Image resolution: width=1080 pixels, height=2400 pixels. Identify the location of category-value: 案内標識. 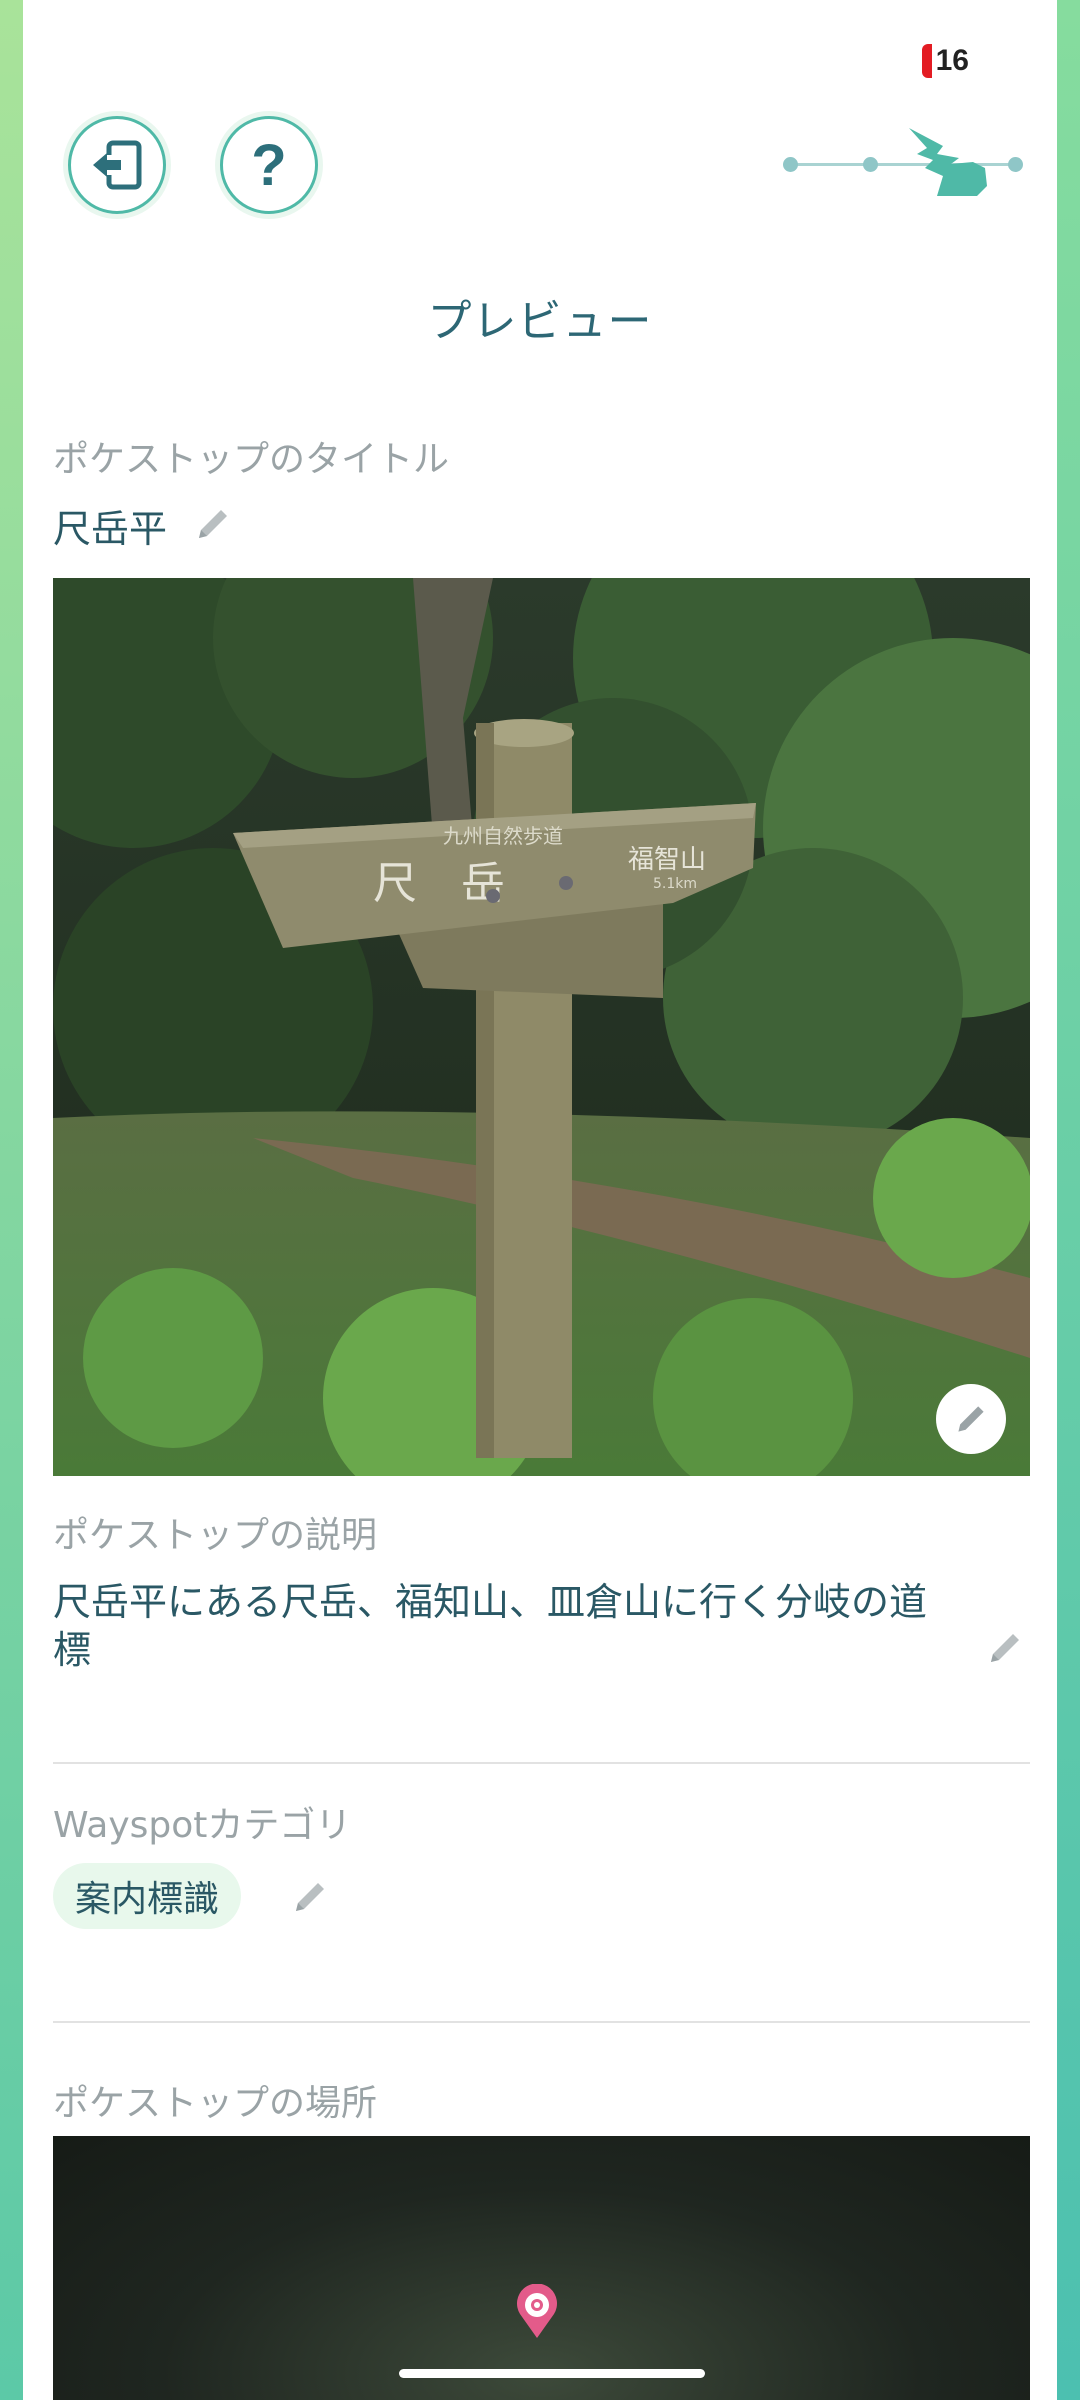
(147, 1899).